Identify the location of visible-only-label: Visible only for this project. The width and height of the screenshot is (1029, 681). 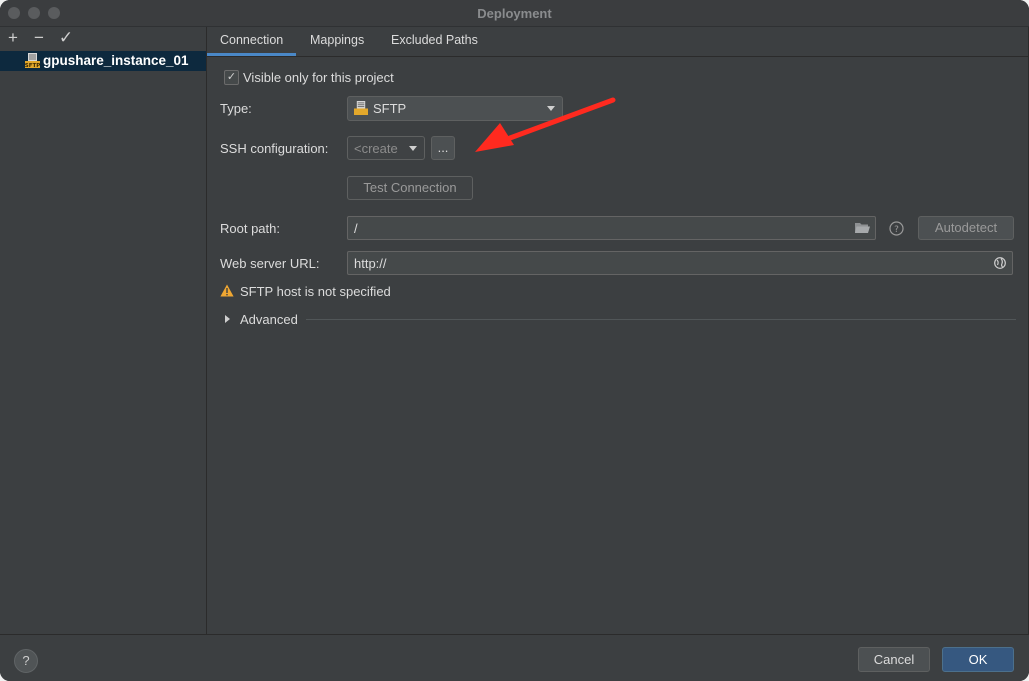
(318, 77).